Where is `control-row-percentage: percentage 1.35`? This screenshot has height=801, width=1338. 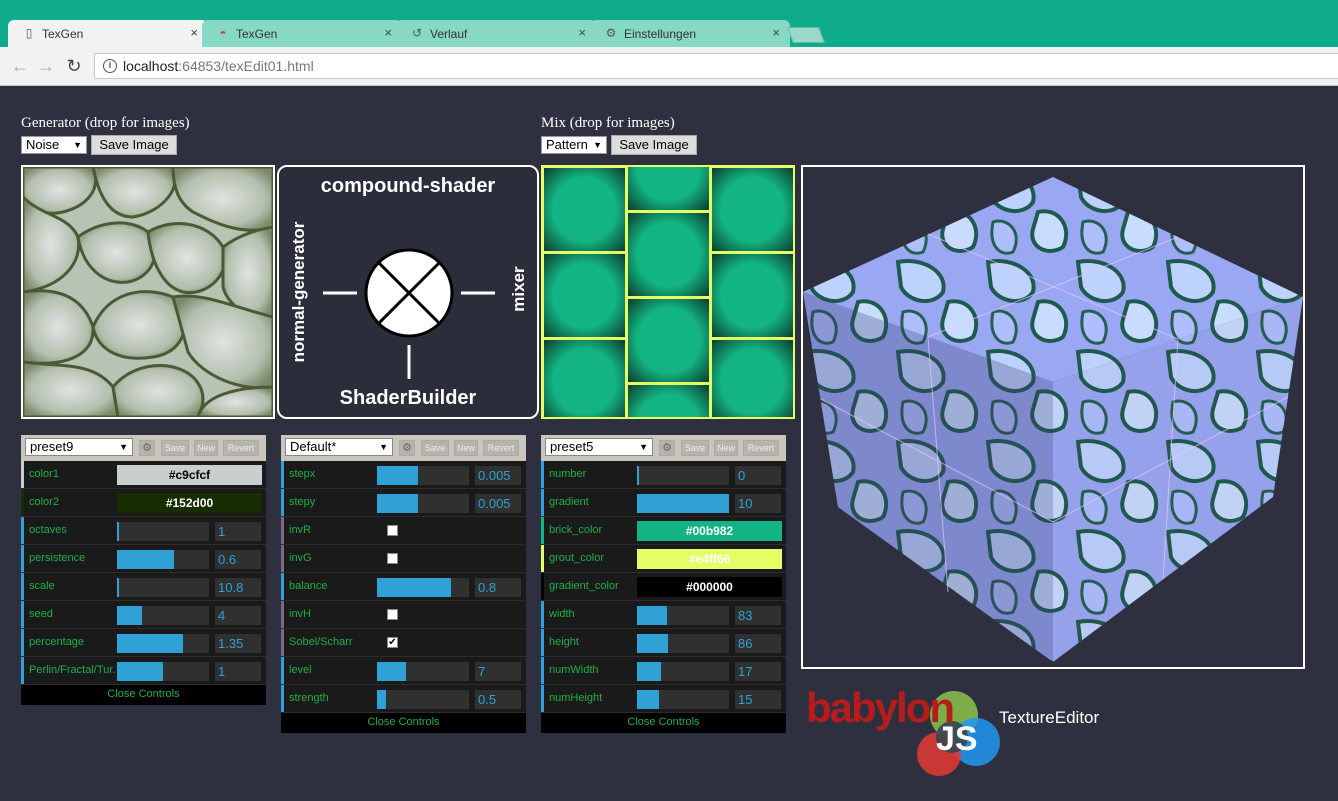
control-row-percentage: percentage 1.35 is located at coordinates (143, 643).